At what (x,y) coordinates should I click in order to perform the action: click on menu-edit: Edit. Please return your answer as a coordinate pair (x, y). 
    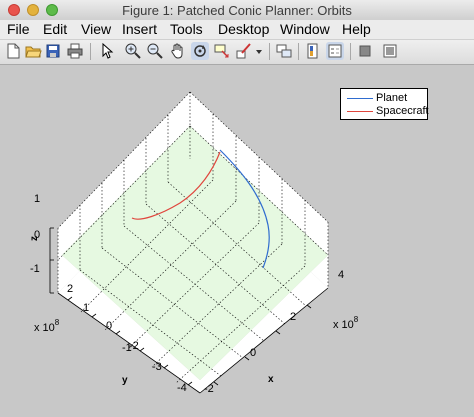
    Looking at the image, I should click on (55, 29).